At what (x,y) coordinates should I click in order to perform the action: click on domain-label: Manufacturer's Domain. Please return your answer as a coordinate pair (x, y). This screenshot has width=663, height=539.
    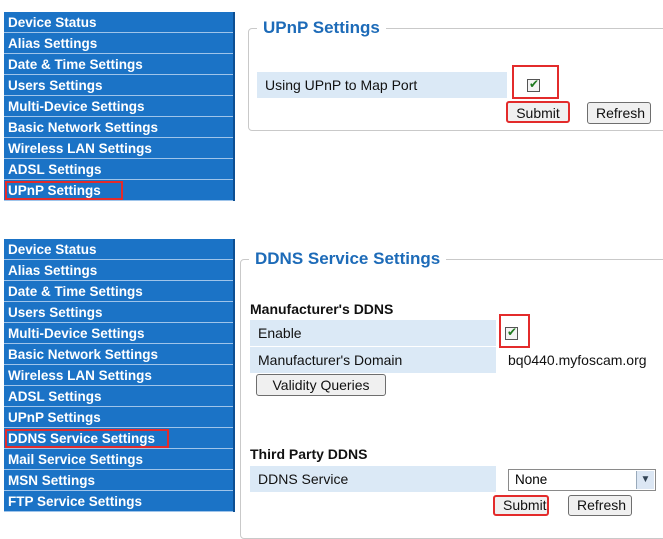
    Looking at the image, I should click on (373, 360).